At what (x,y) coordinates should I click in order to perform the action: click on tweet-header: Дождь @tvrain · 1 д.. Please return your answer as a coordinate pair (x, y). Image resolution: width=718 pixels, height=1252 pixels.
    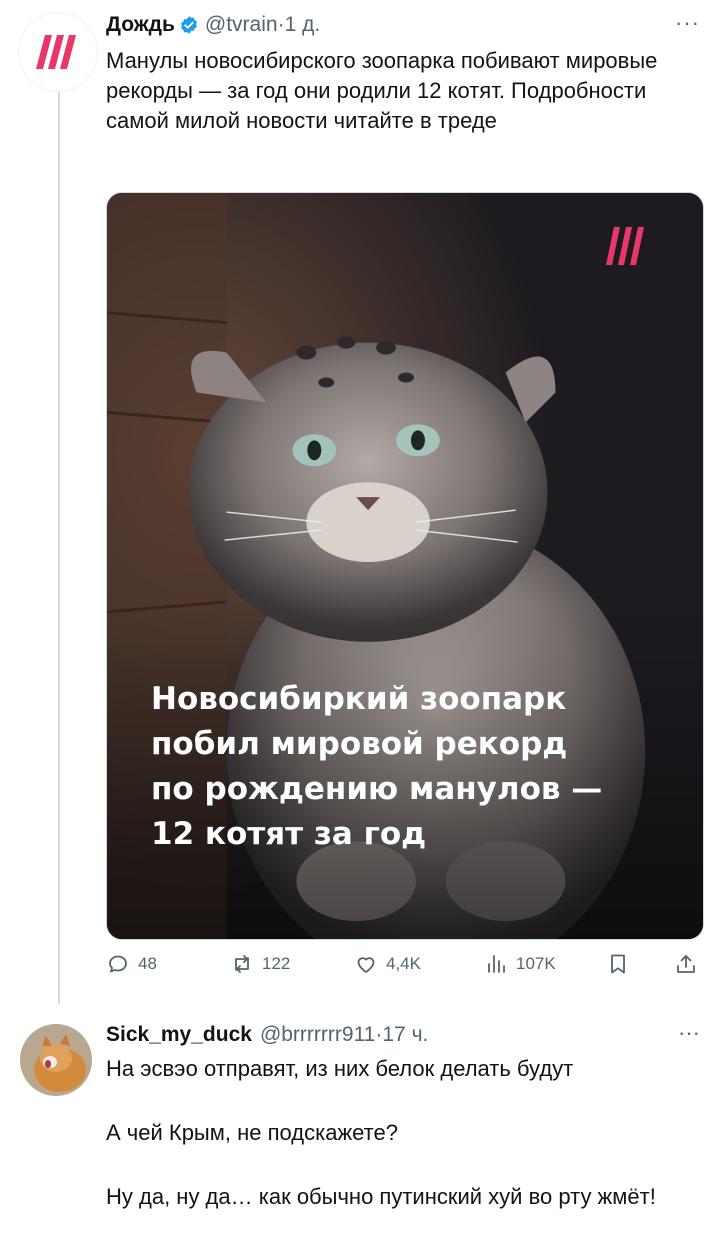
    Looking at the image, I should click on (213, 25).